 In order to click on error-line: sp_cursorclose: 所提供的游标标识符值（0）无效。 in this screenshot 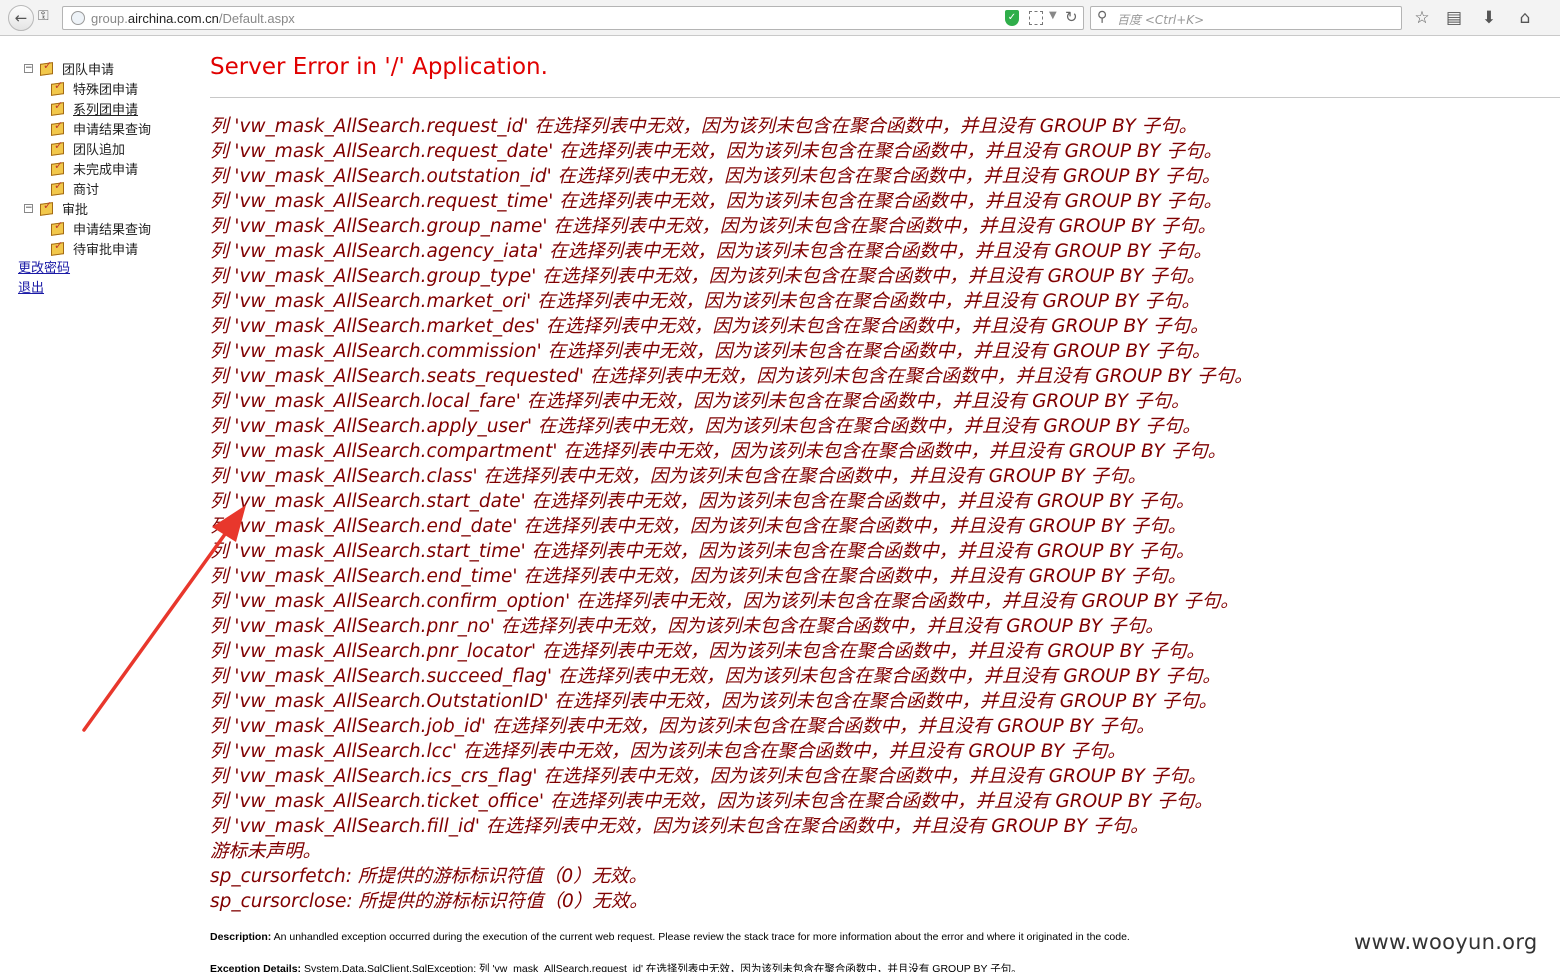, I will do `click(429, 901)`.